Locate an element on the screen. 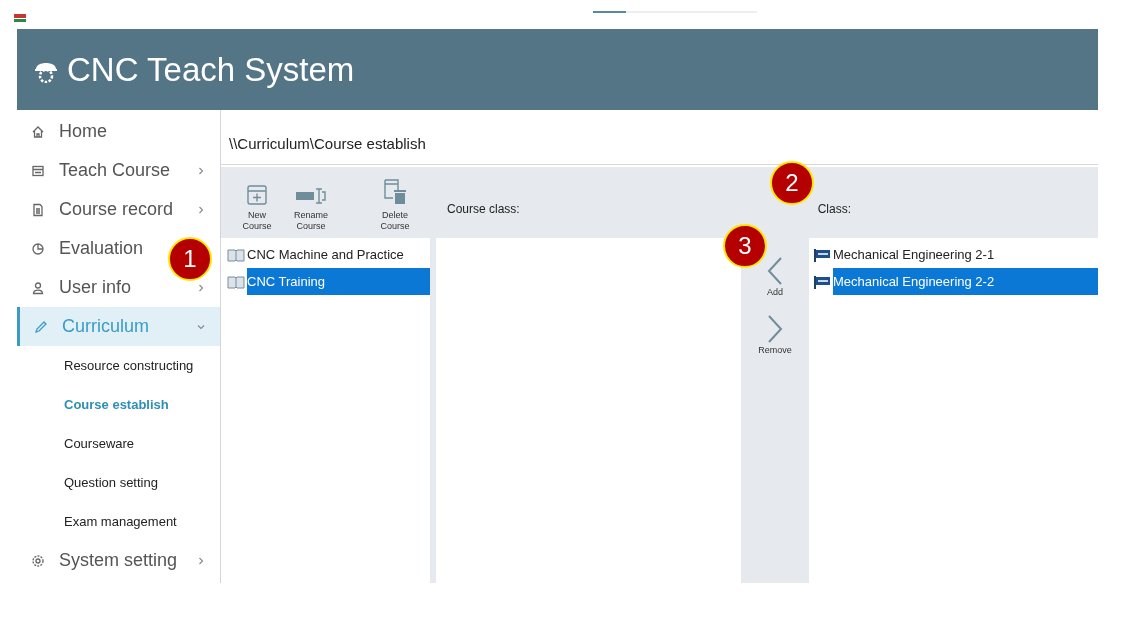 The image size is (1133, 632). toolbar-button: Delete Course is located at coordinates (395, 204).